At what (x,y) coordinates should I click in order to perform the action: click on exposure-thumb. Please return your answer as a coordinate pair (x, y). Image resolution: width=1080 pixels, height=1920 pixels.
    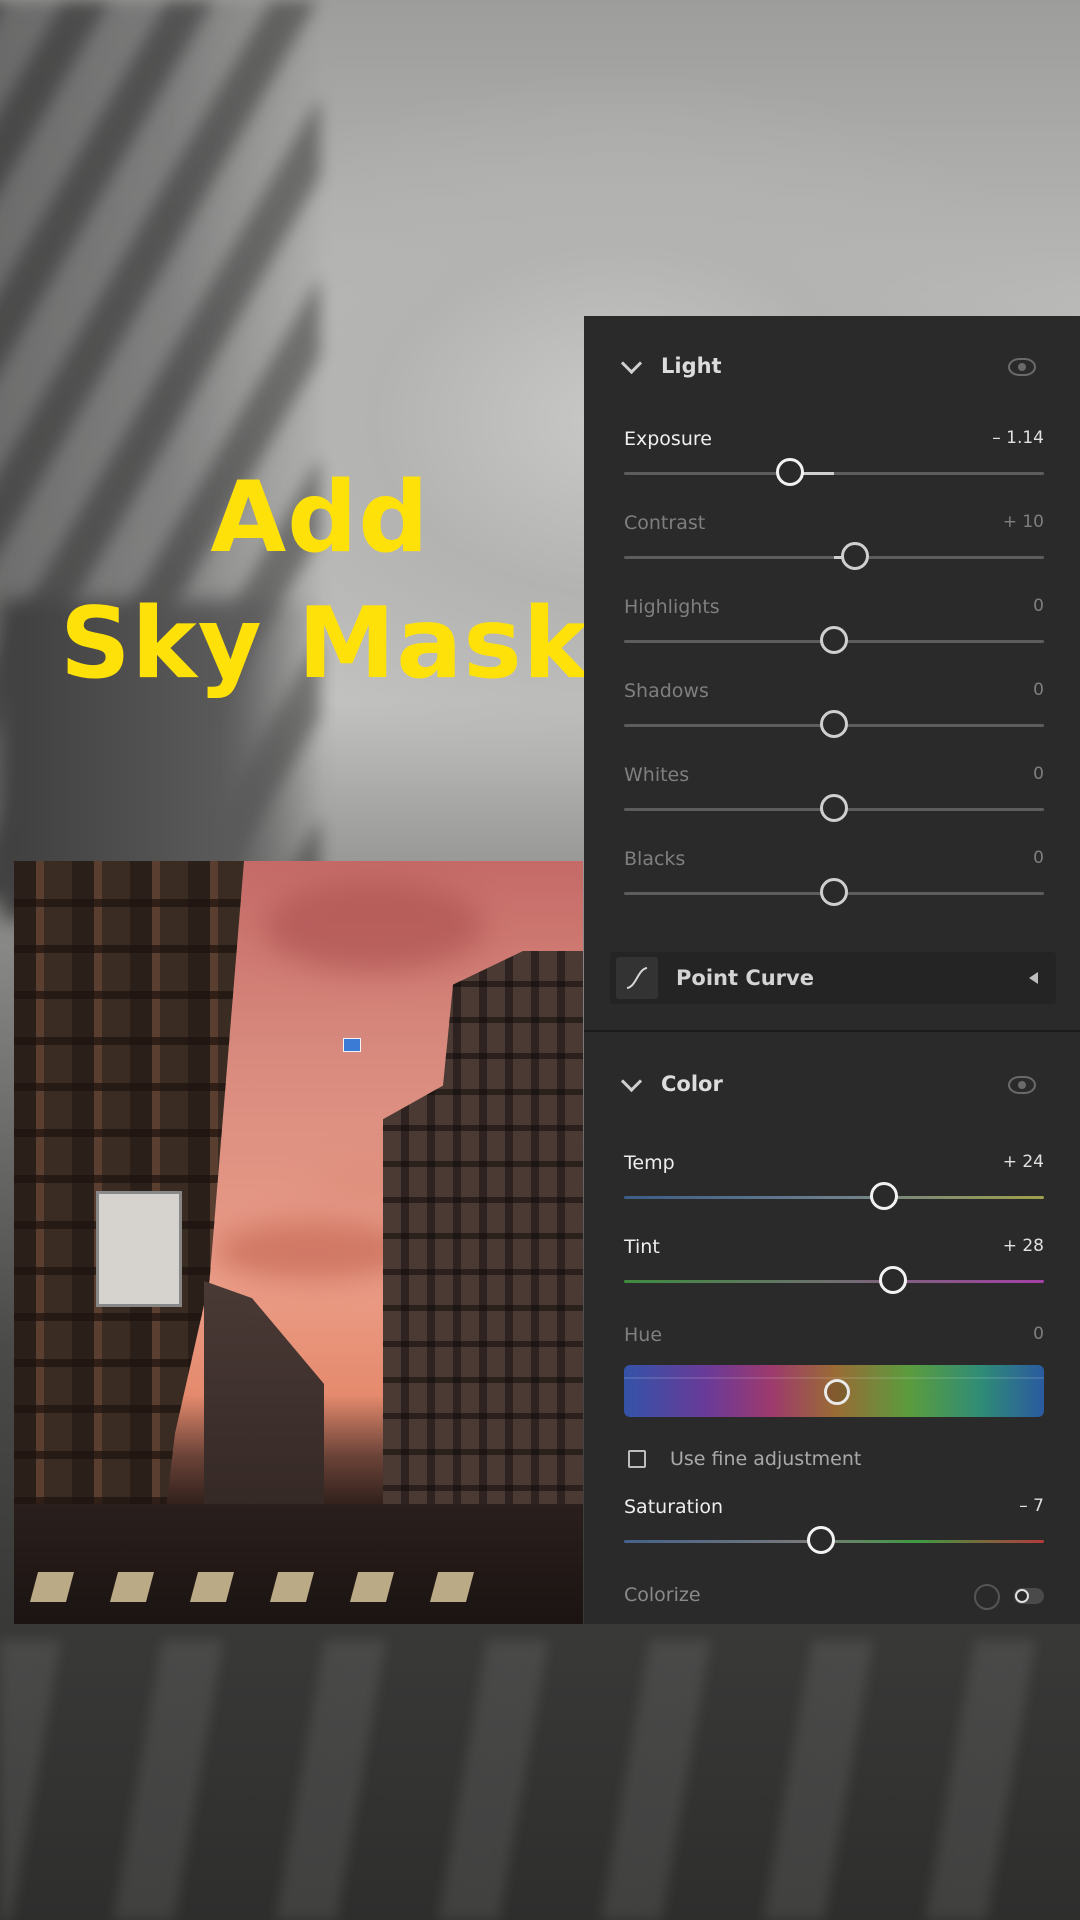
    Looking at the image, I should click on (789, 472).